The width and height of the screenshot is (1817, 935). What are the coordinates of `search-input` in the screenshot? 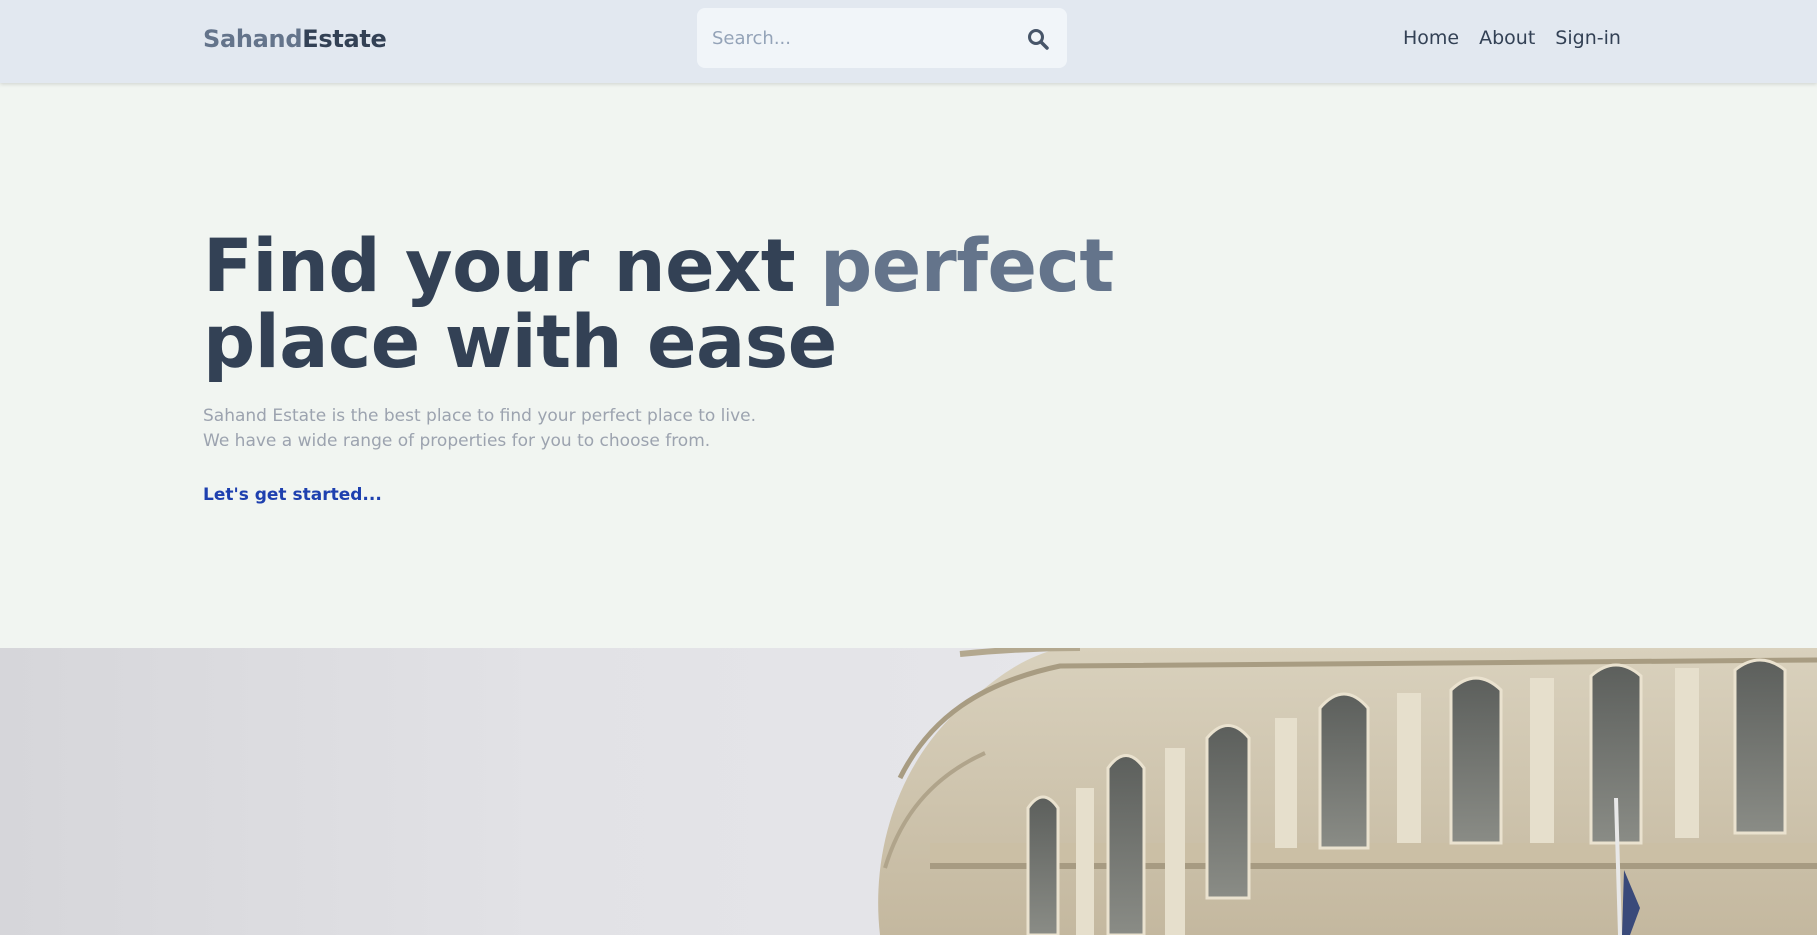 It's located at (857, 38).